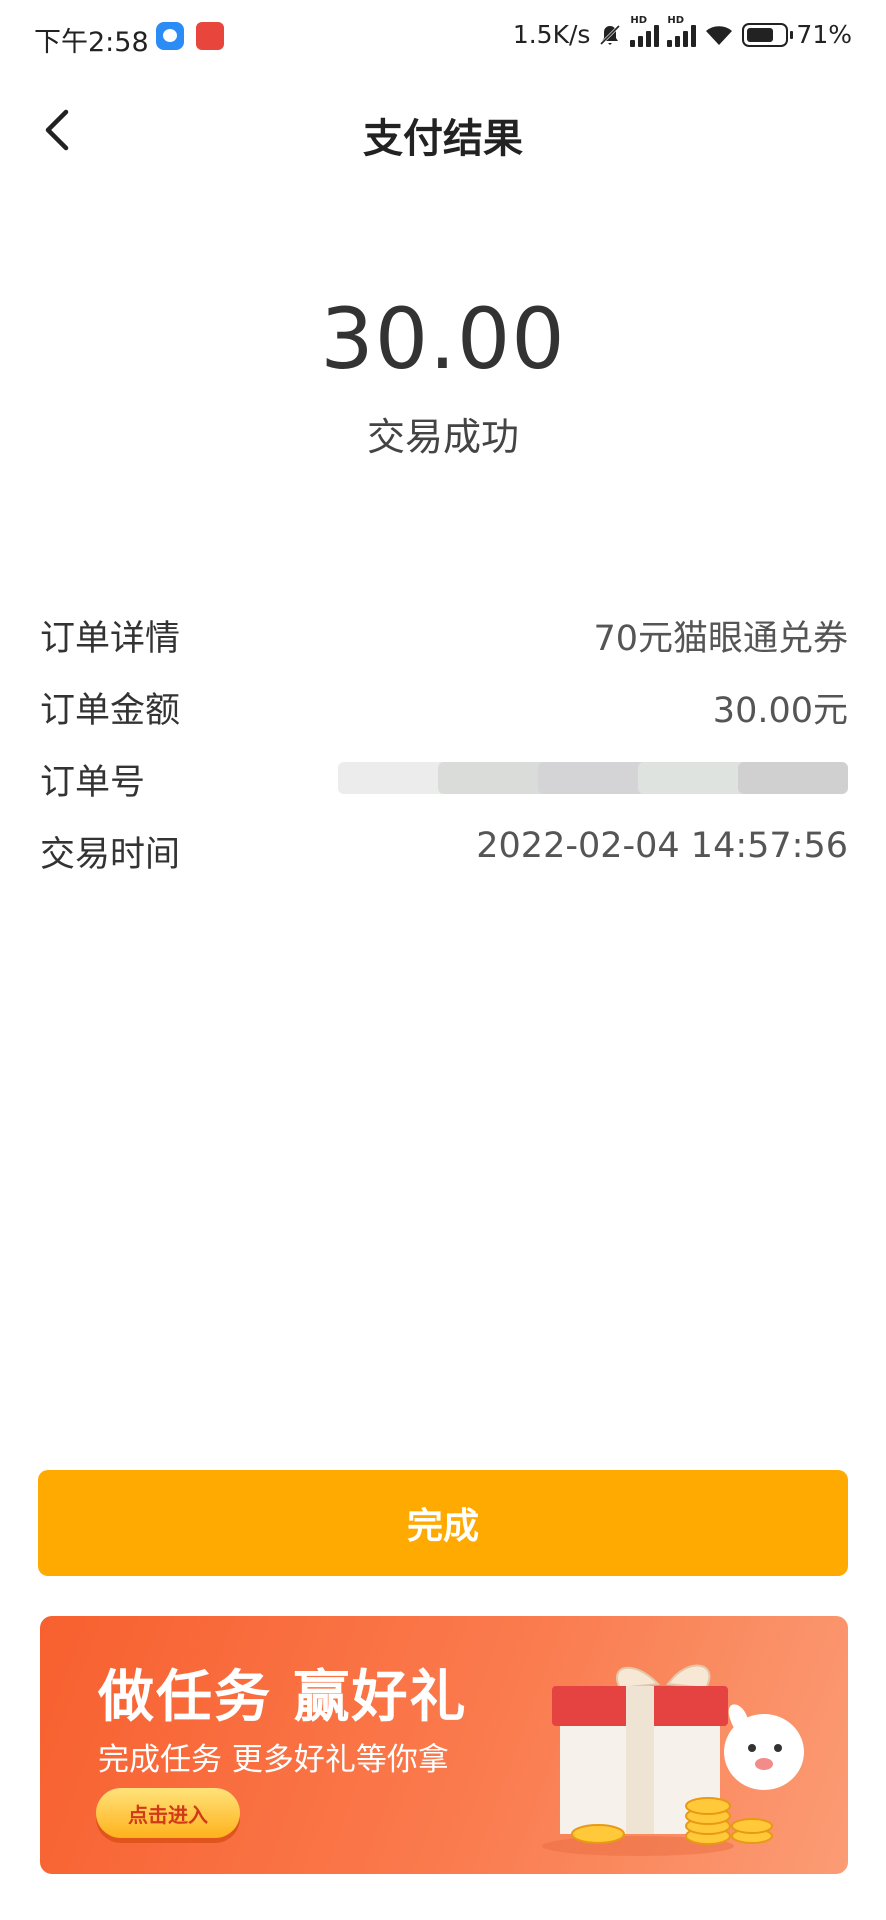 Image resolution: width=886 pixels, height=1920 pixels. I want to click on battery-icon, so click(768, 34).